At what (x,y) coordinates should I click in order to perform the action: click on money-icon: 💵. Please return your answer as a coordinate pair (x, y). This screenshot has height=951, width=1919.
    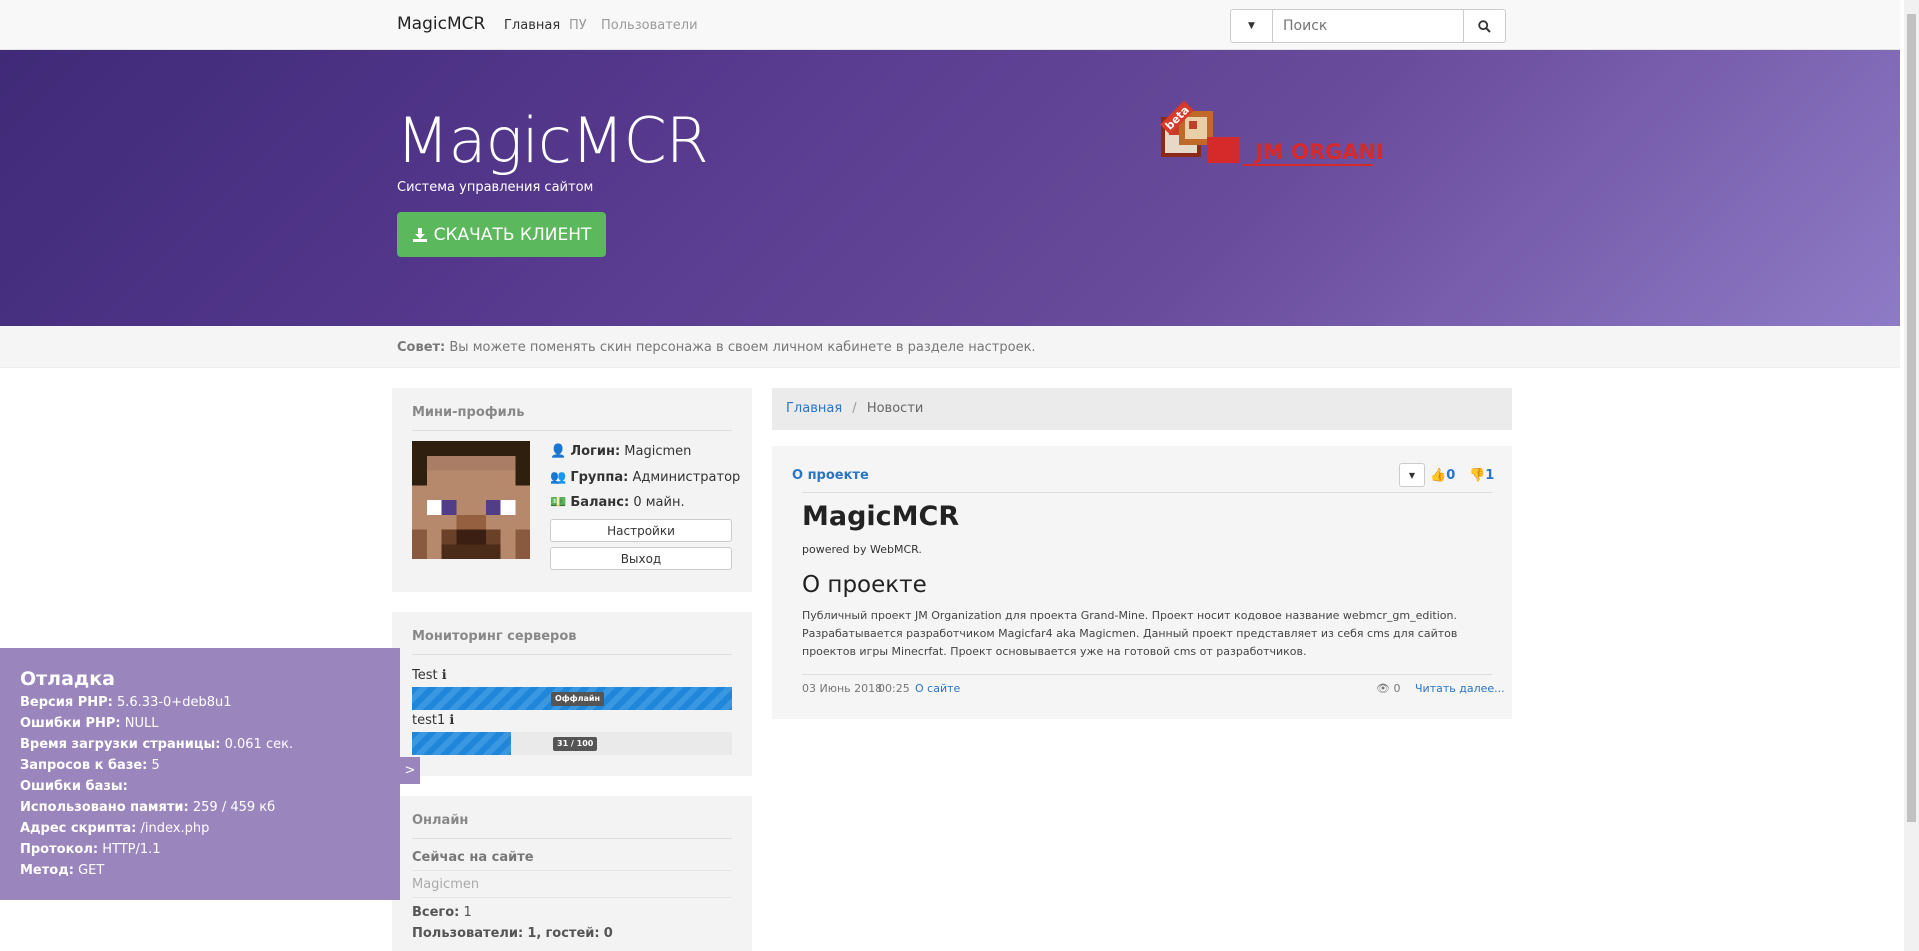
    Looking at the image, I should click on (558, 502).